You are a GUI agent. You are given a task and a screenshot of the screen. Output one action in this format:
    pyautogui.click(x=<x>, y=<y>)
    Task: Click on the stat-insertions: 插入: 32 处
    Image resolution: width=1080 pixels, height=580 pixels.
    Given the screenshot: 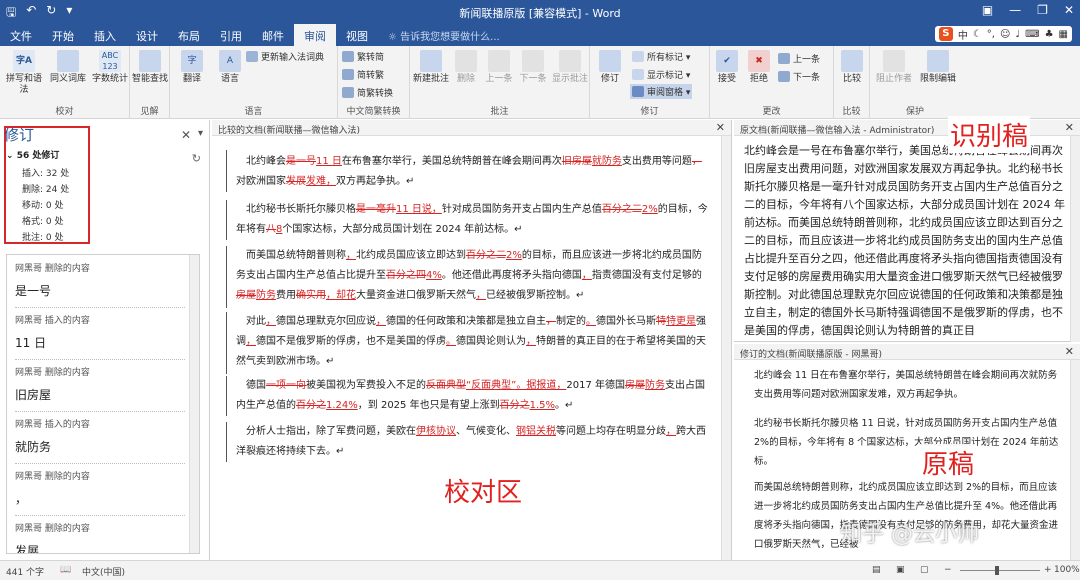 What is the action you would take?
    pyautogui.click(x=46, y=174)
    